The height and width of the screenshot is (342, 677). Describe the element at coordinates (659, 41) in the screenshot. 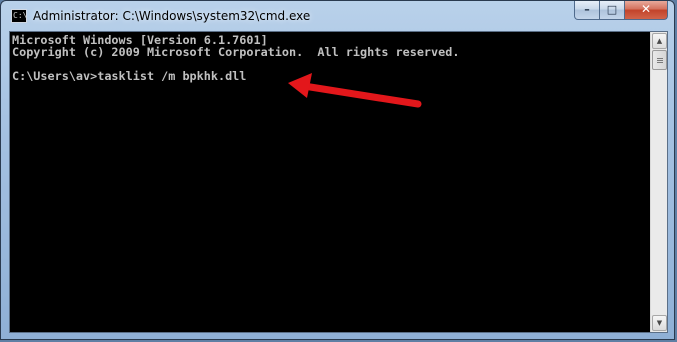

I see `scroll-up-button: ▲` at that location.